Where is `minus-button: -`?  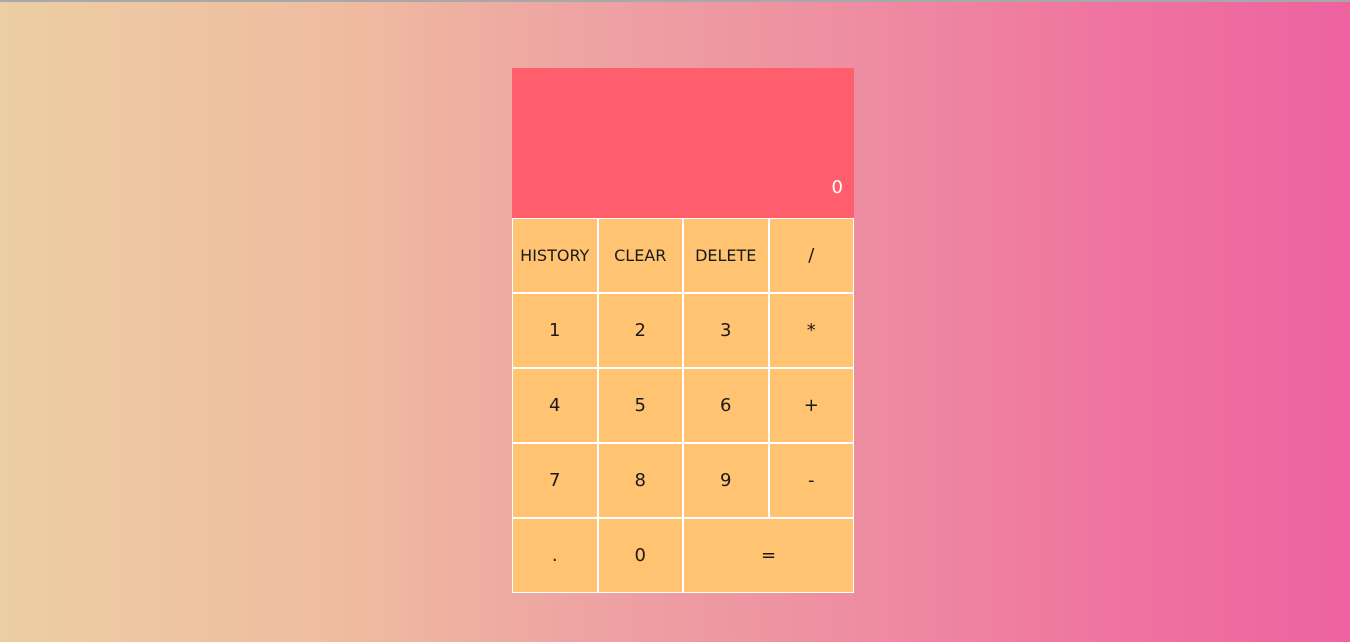
minus-button: - is located at coordinates (811, 480).